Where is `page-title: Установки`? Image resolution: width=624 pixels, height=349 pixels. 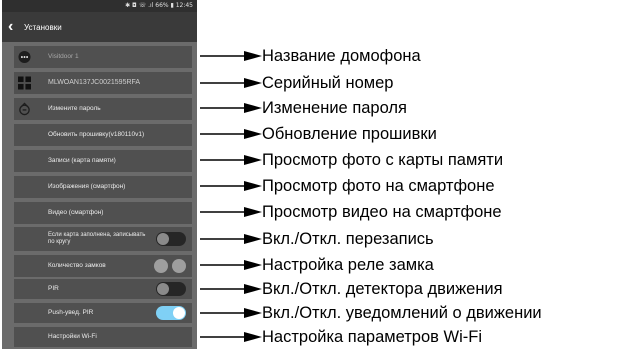
page-title: Установки is located at coordinates (43, 27).